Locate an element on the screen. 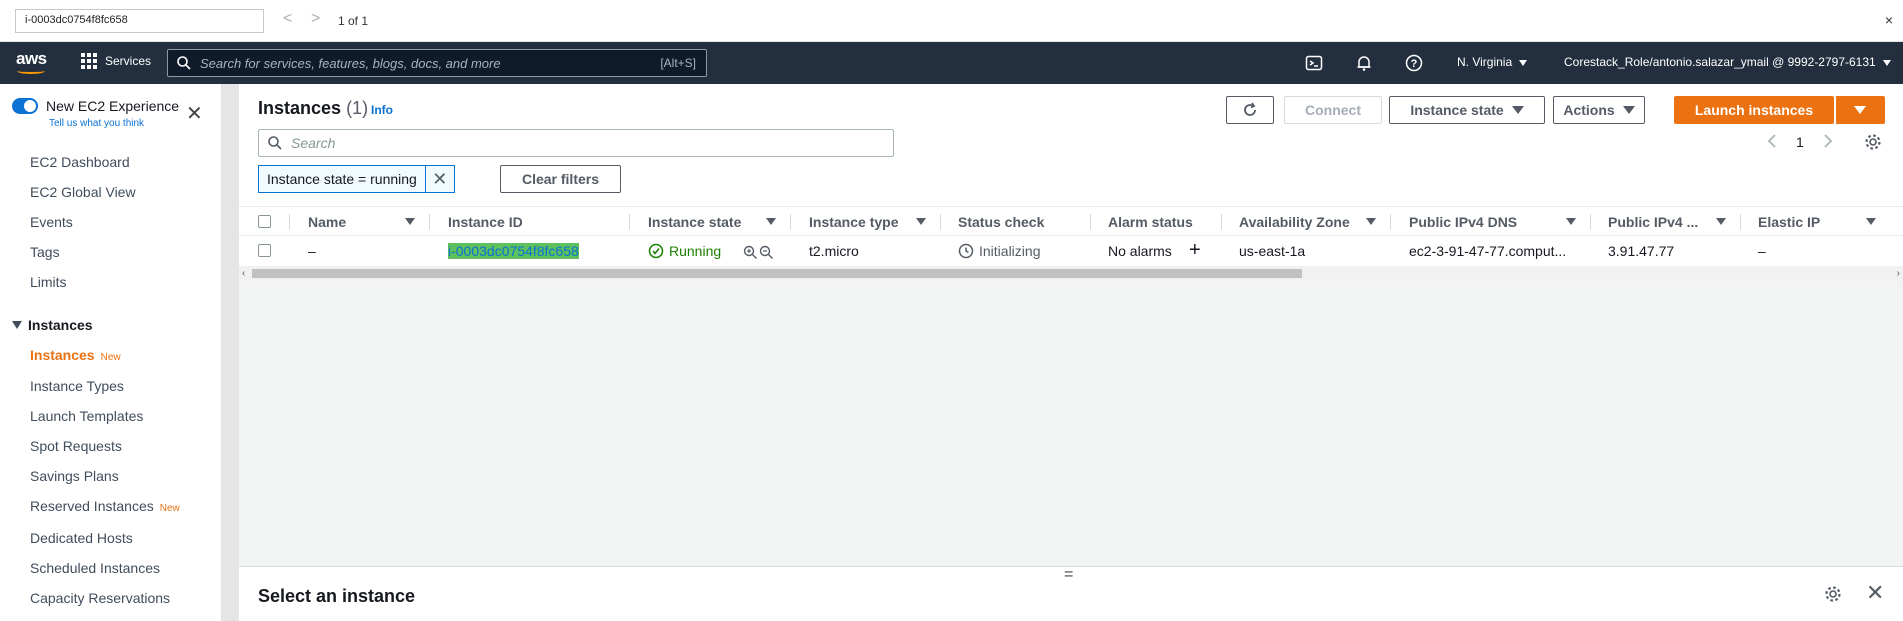 The height and width of the screenshot is (621, 1903). next-page-icon is located at coordinates (1828, 141).